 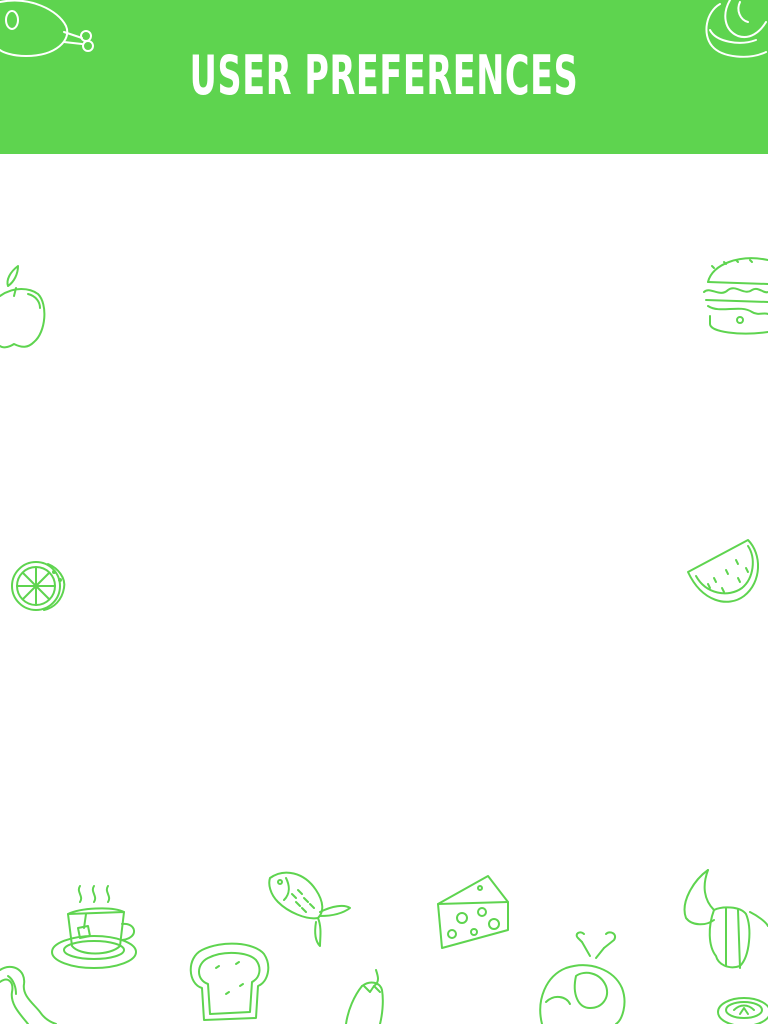 I want to click on croissant-icon, so click(x=725, y=919).